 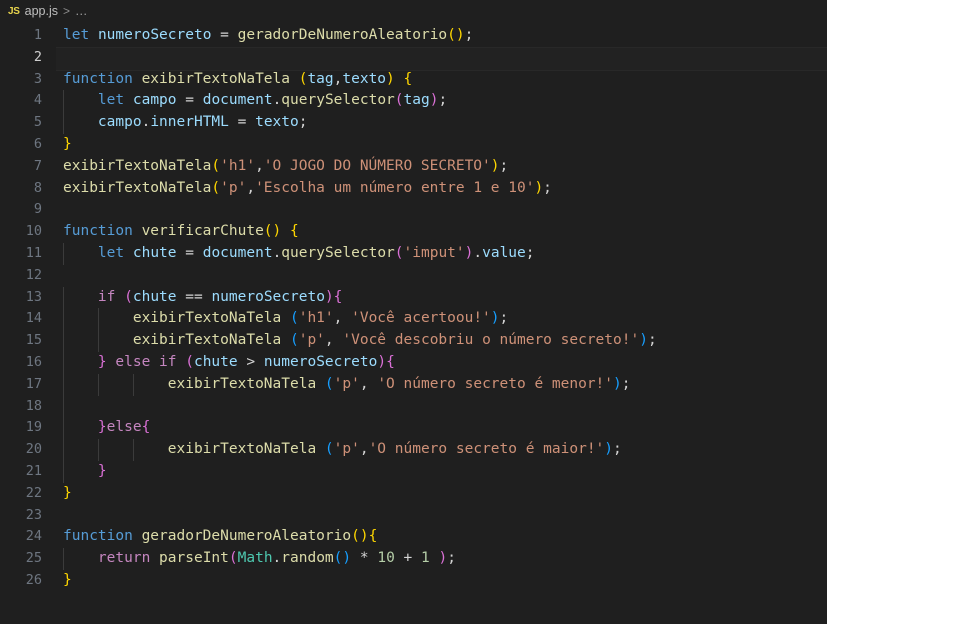 What do you see at coordinates (237, 80) in the screenshot?
I see `line-text: function exibirTextoNaTela (tag,texto) {` at bounding box center [237, 80].